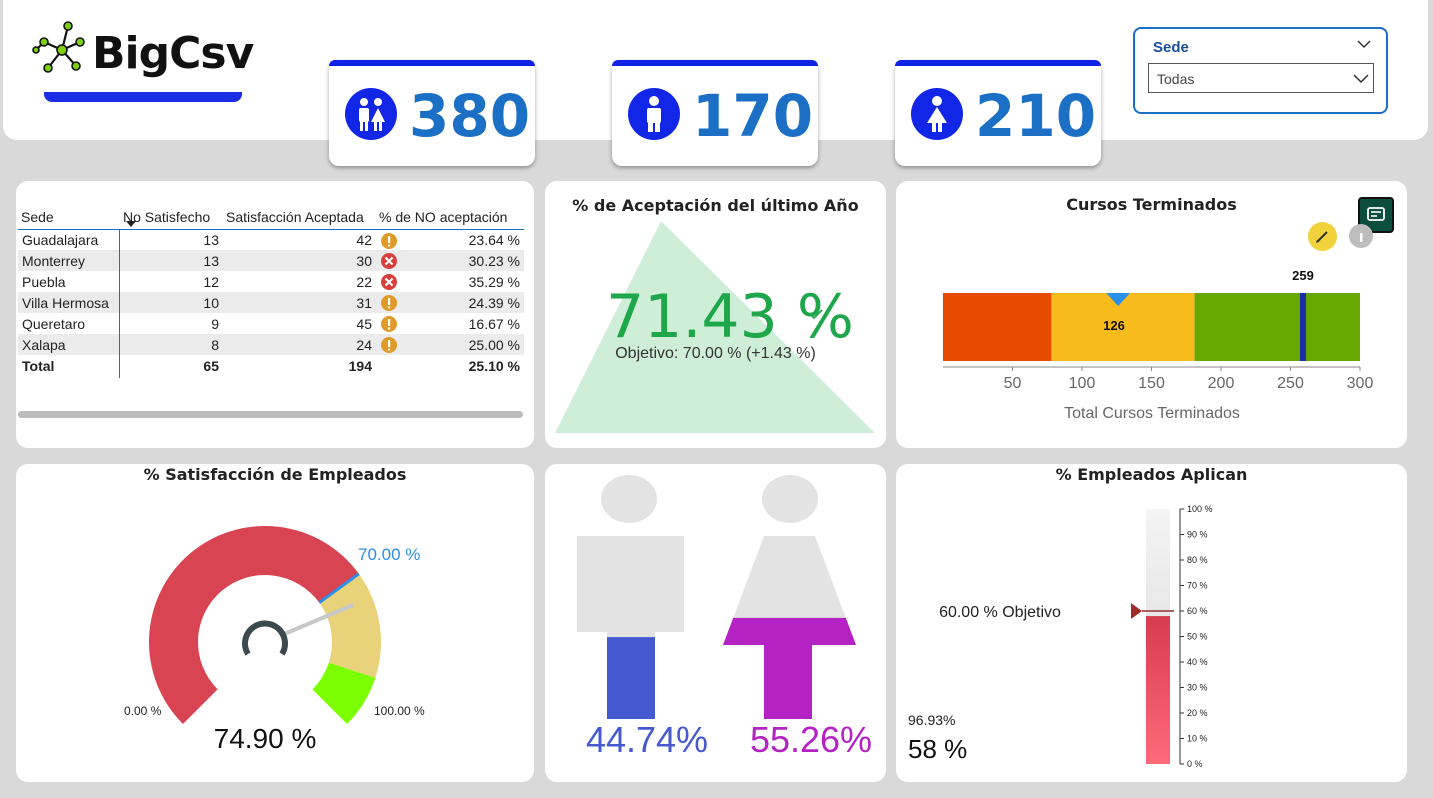 The image size is (1433, 798). I want to click on cell-pct: 35.29 %, so click(494, 281).